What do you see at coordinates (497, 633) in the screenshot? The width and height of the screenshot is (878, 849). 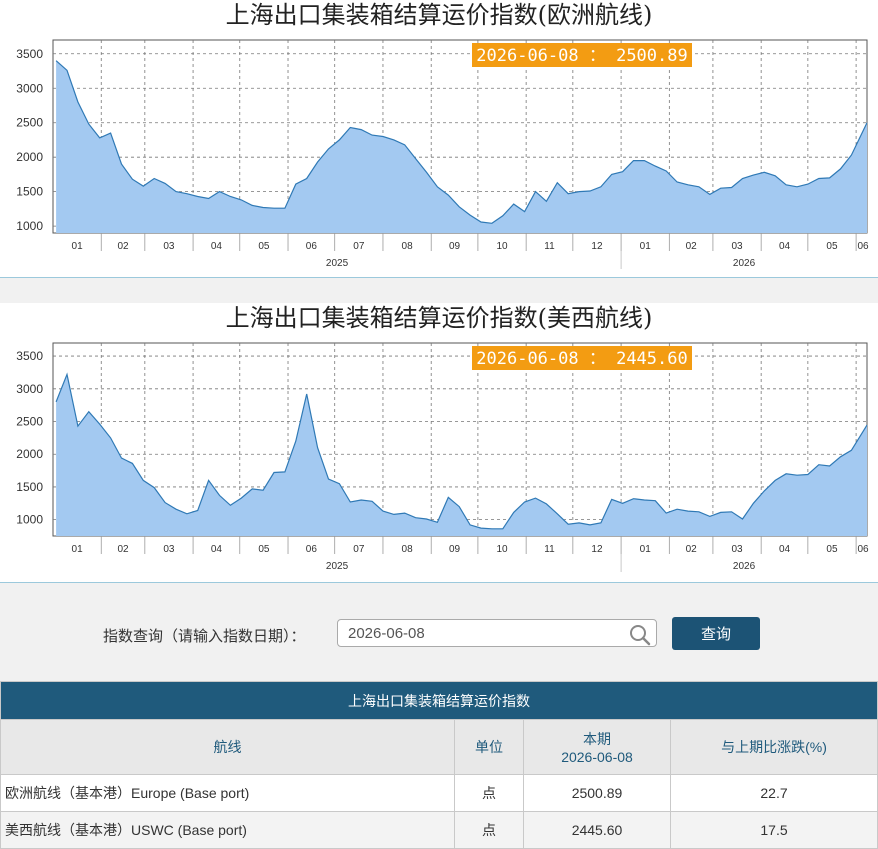 I see `date-input` at bounding box center [497, 633].